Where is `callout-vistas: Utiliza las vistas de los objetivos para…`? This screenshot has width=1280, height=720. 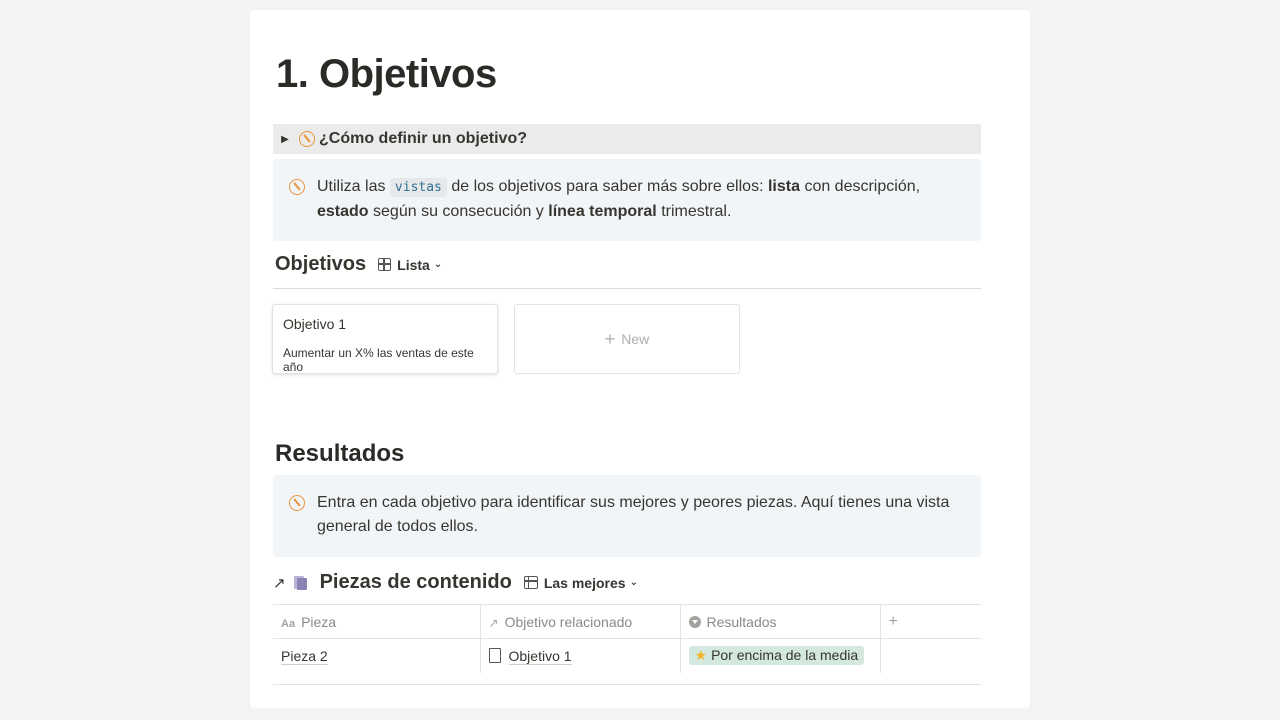 callout-vistas: Utiliza las vistas de los objetivos para… is located at coordinates (627, 200).